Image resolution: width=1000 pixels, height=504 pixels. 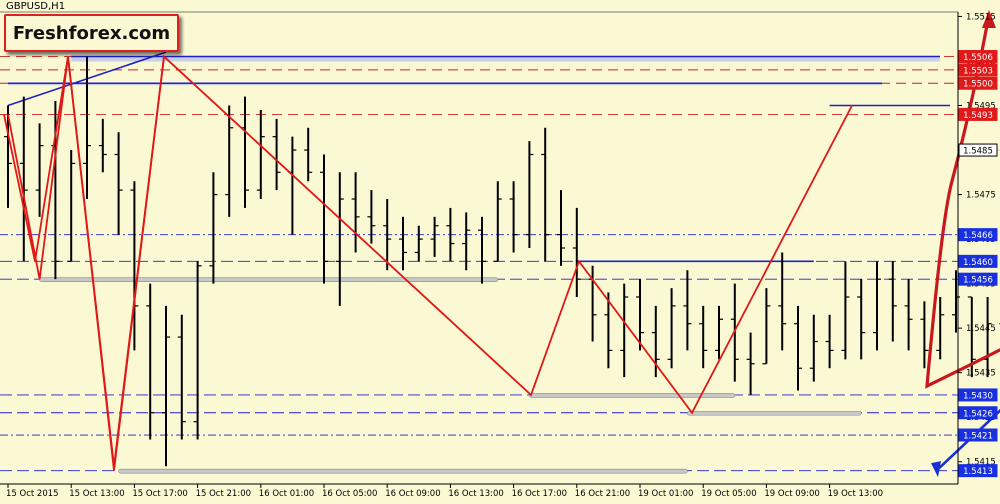 What do you see at coordinates (791, 494) in the screenshot?
I see `time-tick-label: 19 Oct 09:00` at bounding box center [791, 494].